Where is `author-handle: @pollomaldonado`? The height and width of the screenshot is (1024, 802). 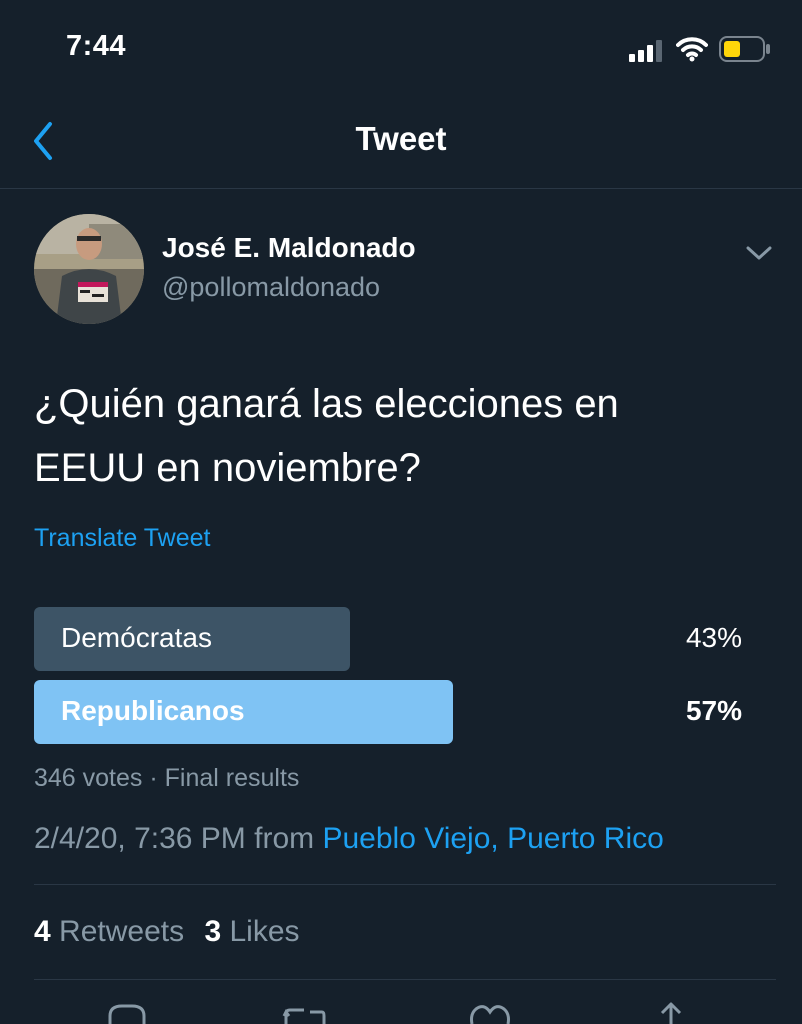 author-handle: @pollomaldonado is located at coordinates (271, 287).